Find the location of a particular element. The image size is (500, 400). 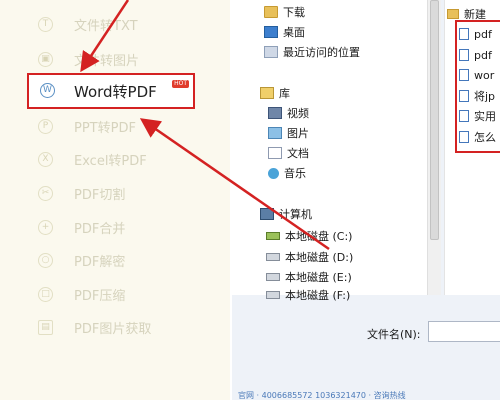

pdf-merge-icon: + is located at coordinates (45, 227).